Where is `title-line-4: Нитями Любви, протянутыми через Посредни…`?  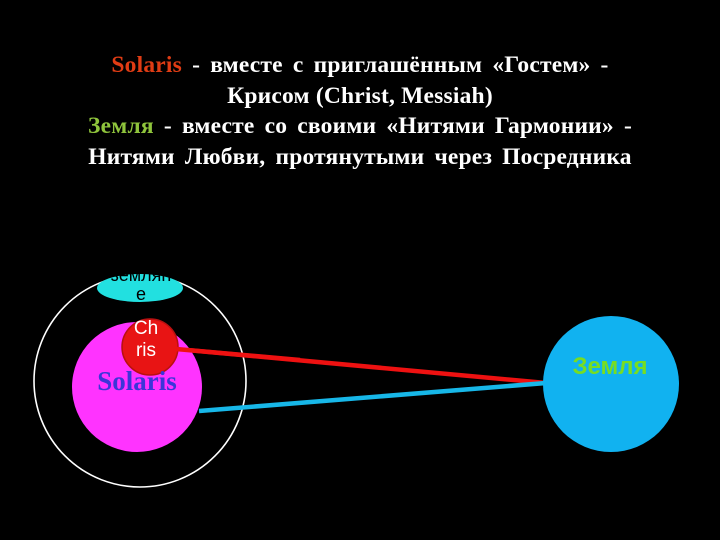
title-line-4: Нитями Любви, протянутыми через Посредни… is located at coordinates (360, 157).